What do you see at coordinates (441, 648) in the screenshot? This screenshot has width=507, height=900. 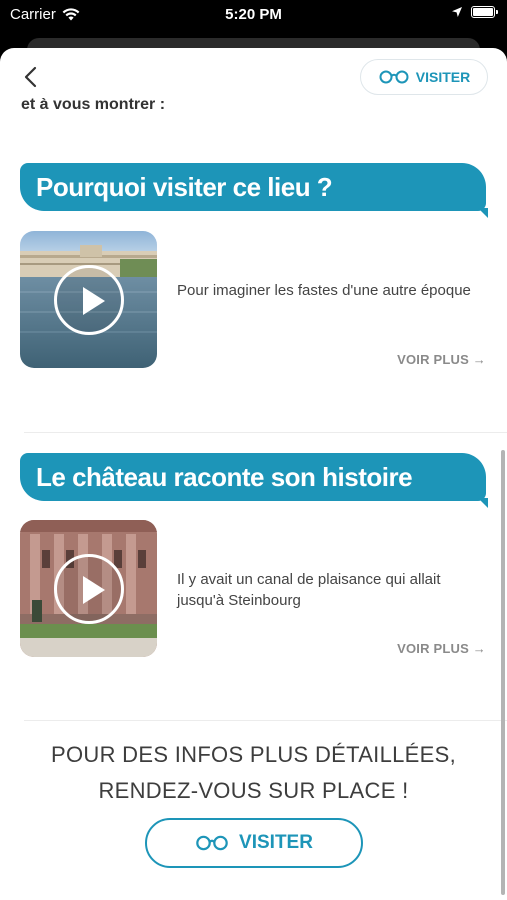 I see `see-more-link-castle-history: VOIR PLUS →` at bounding box center [441, 648].